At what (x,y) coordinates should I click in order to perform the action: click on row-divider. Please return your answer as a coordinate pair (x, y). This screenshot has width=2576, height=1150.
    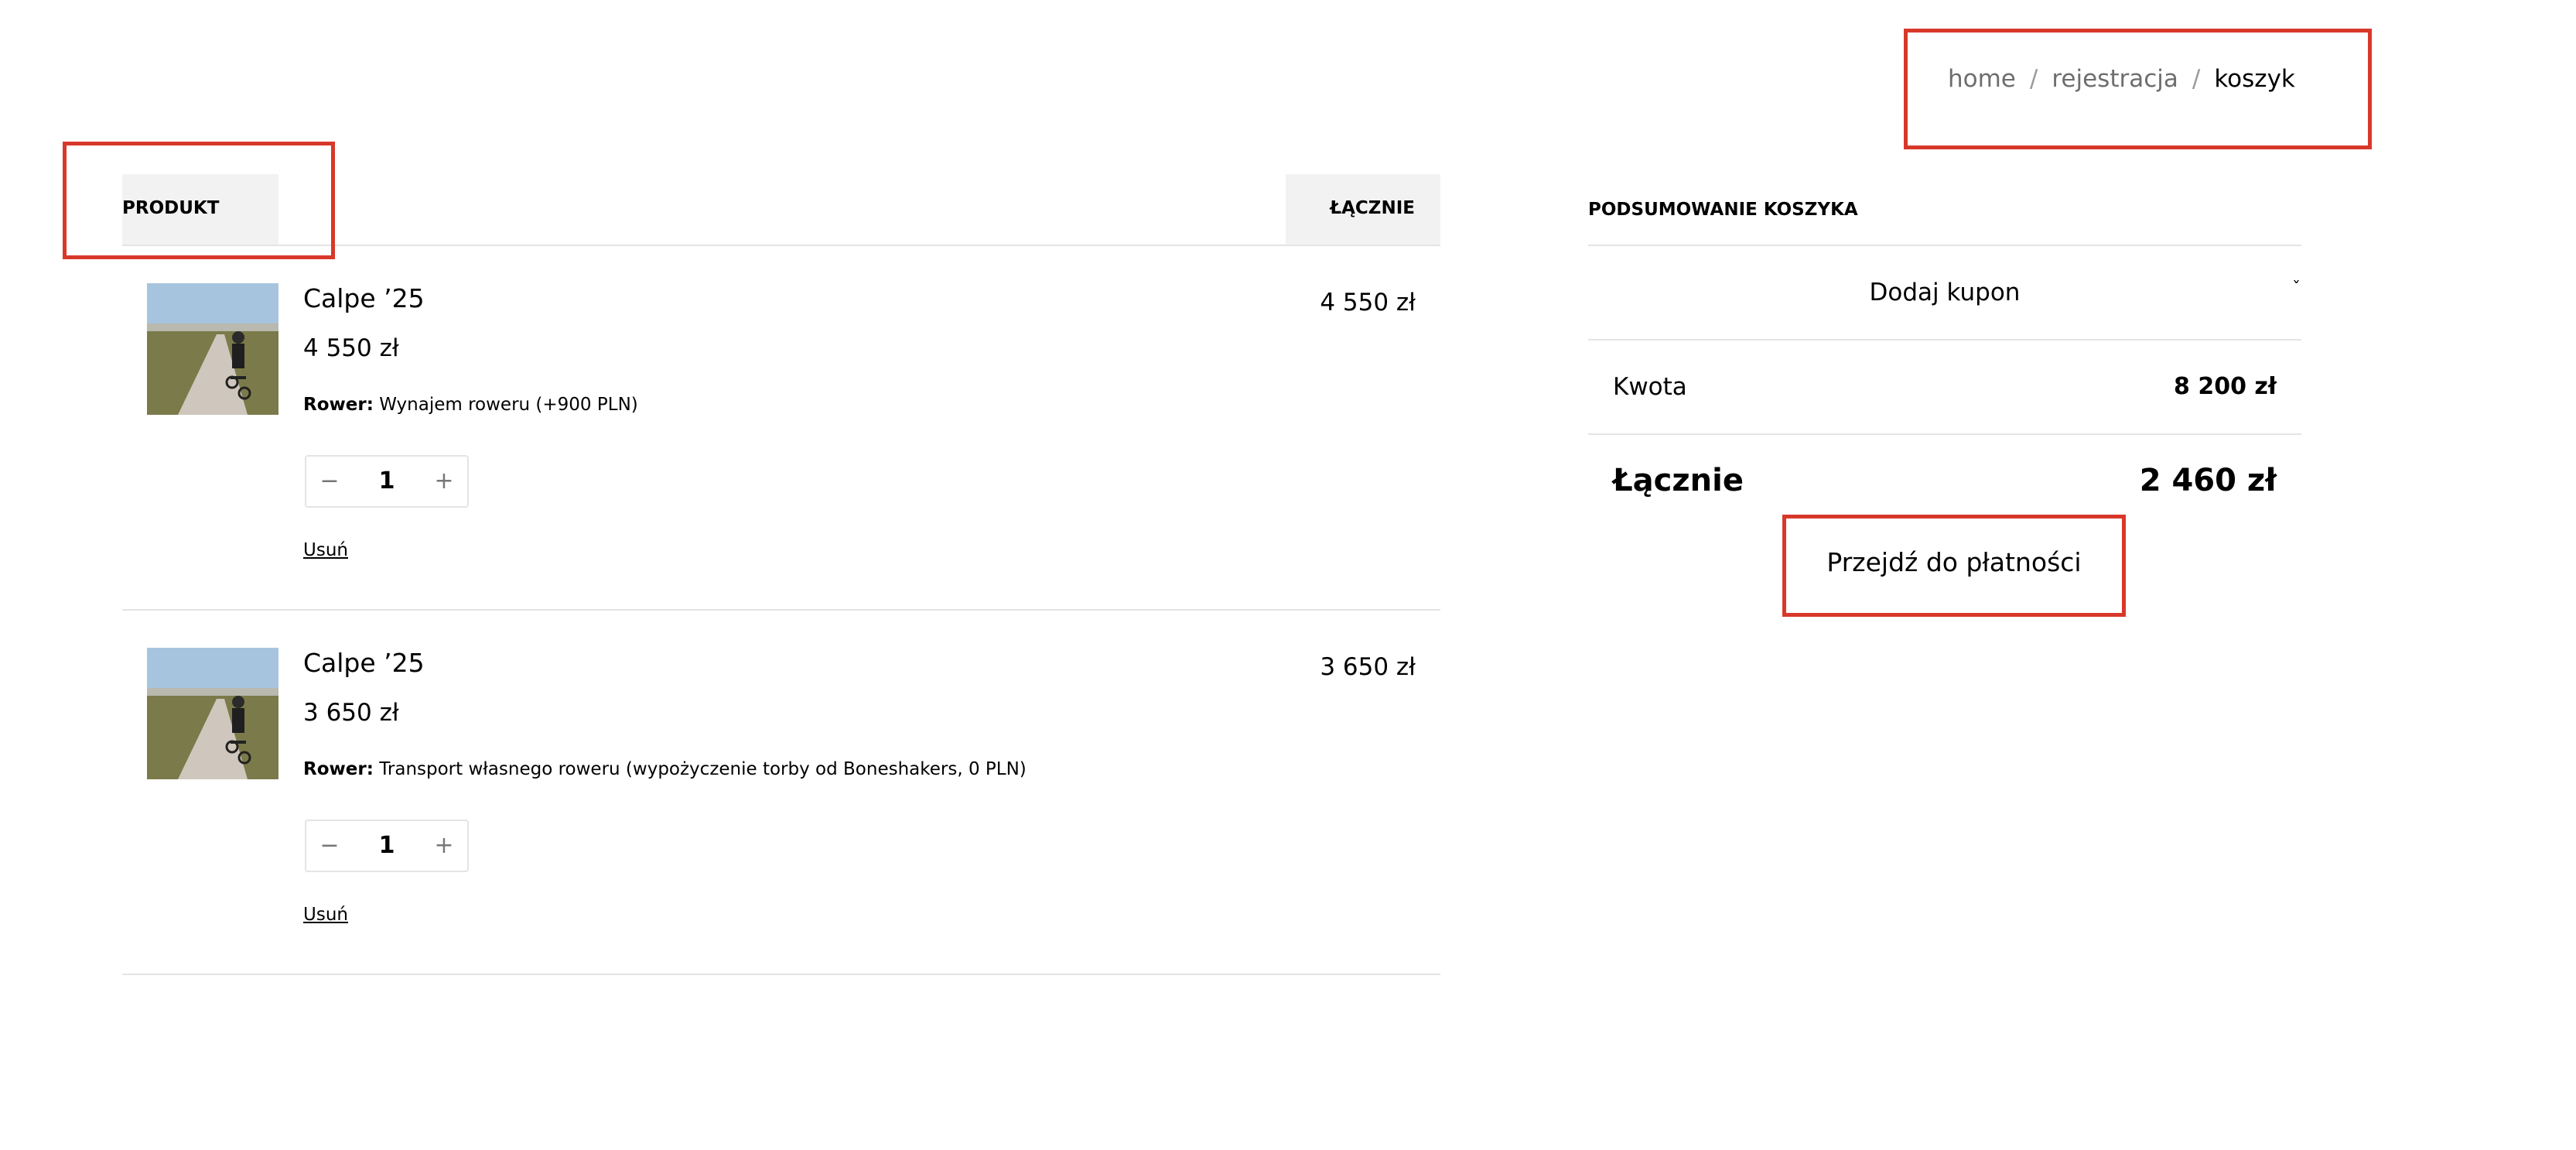
    Looking at the image, I should click on (781, 974).